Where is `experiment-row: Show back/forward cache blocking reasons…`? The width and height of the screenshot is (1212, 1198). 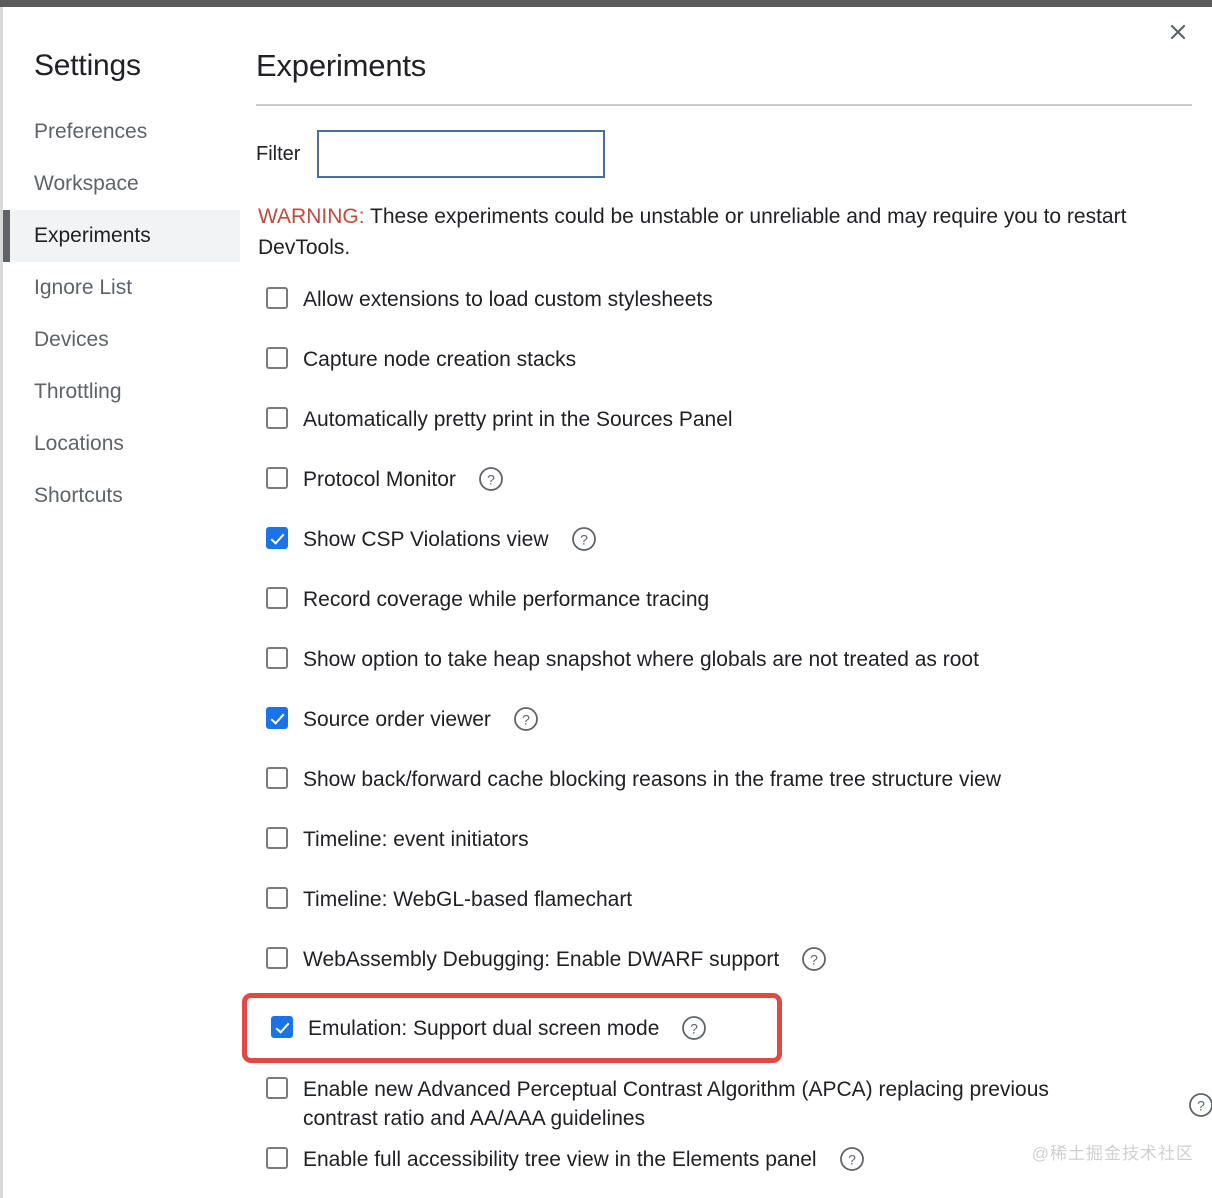
experiment-row: Show back/forward cache blocking reasons… is located at coordinates (731, 783).